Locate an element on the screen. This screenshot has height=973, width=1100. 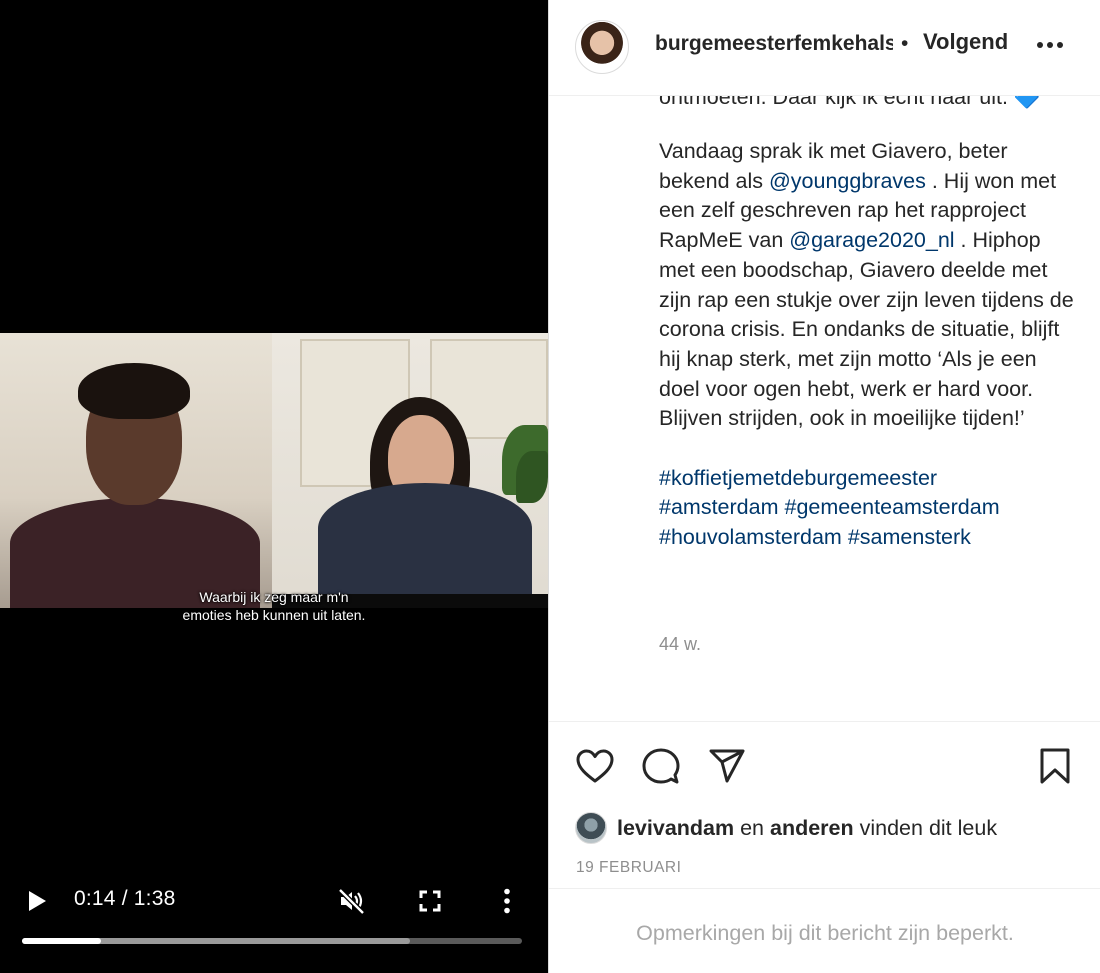
video-participant-left is located at coordinates (136, 470).